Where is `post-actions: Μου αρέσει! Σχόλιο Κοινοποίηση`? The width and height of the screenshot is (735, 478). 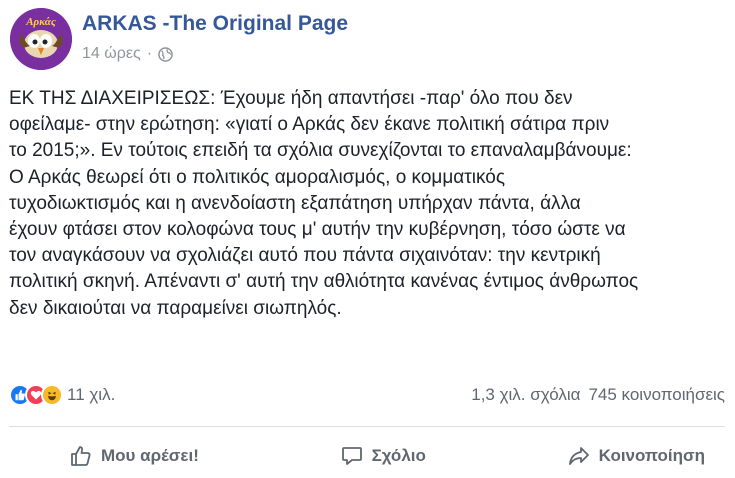 post-actions: Μου αρέσει! Σχόλιο Κοινοποίηση is located at coordinates (367, 456).